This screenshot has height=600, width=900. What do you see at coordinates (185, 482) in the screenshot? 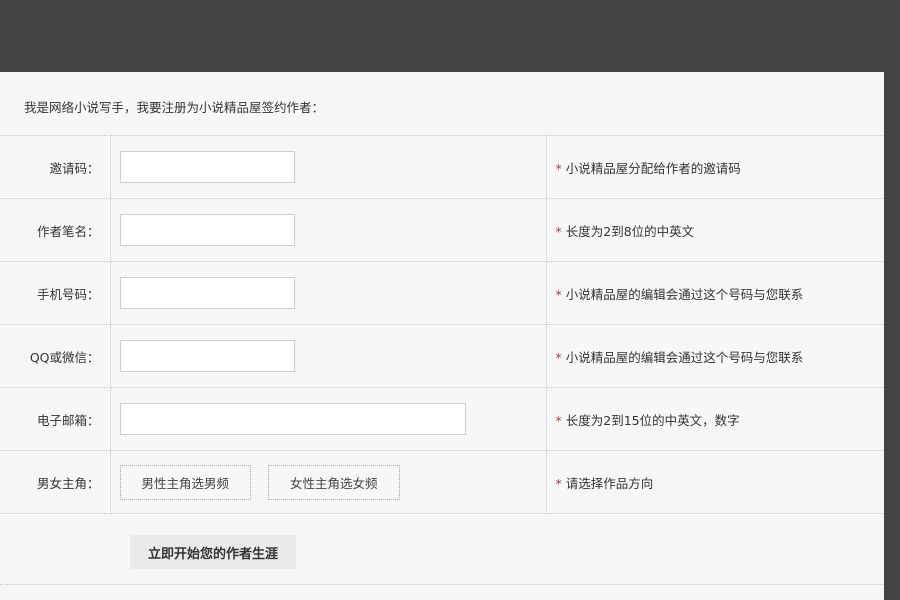
I see `male-lead-button: 男性主角选男频` at bounding box center [185, 482].